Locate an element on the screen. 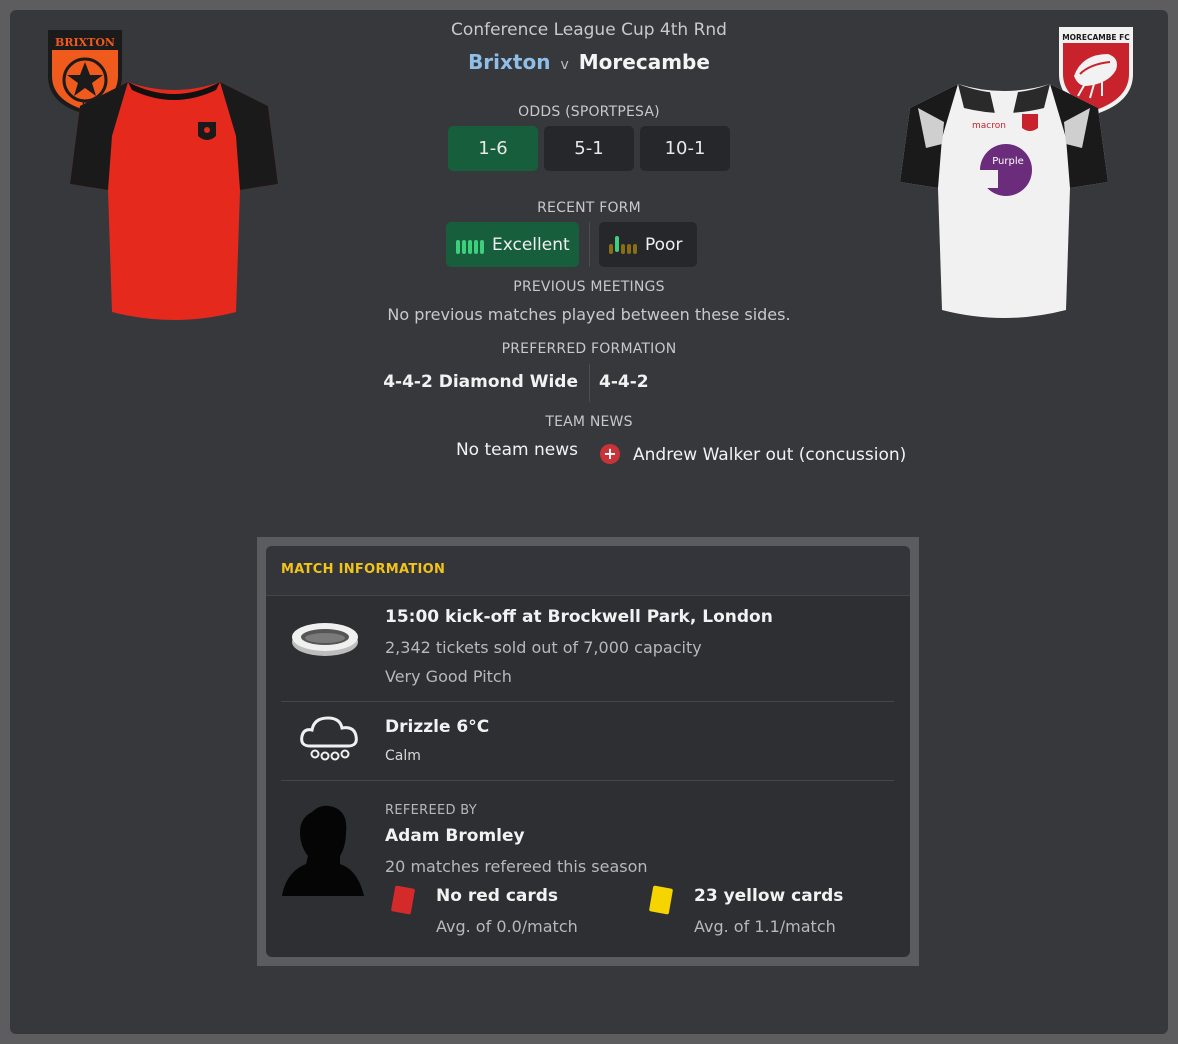  form-divider is located at coordinates (589, 244).